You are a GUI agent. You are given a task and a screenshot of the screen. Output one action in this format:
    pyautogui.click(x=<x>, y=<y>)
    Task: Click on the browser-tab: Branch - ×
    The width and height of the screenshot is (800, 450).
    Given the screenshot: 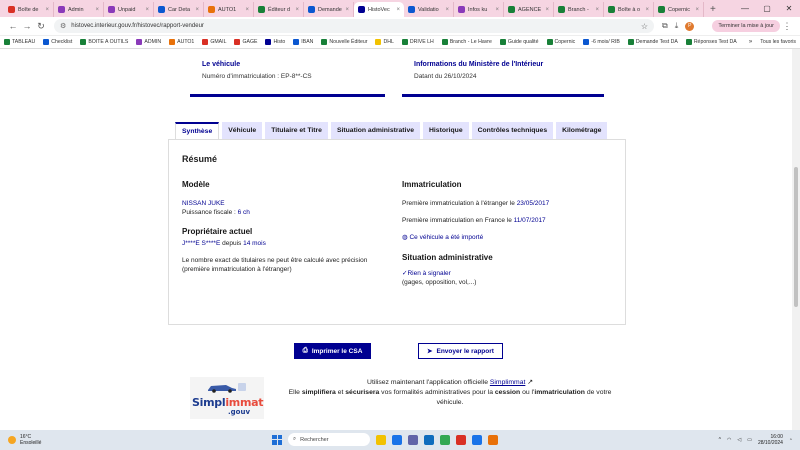 What is the action you would take?
    pyautogui.click(x=579, y=9)
    